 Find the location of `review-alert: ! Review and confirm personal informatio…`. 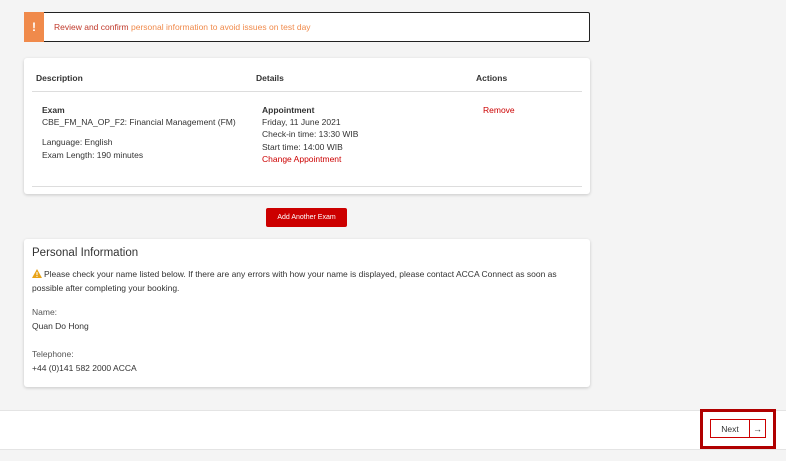

review-alert: ! Review and confirm personal informatio… is located at coordinates (307, 27).